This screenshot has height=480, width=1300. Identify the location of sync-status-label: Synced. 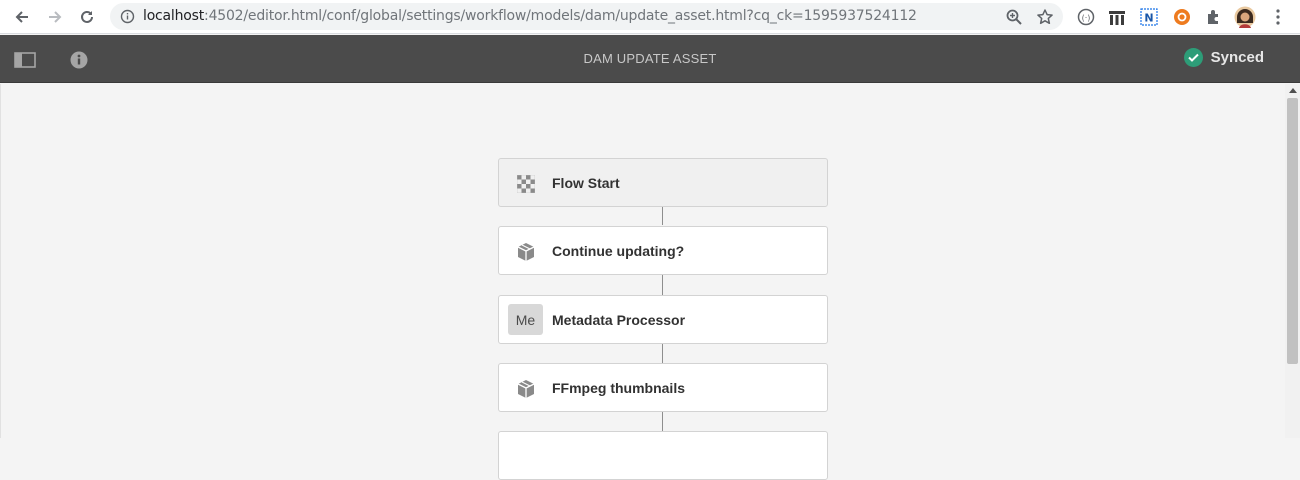
(1237, 57).